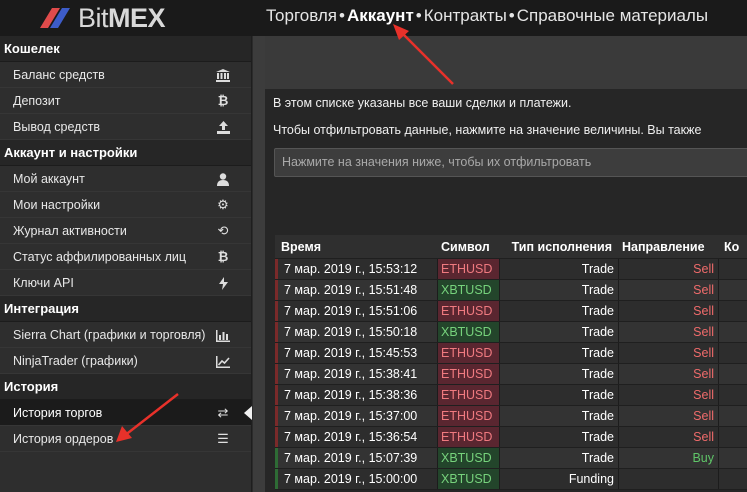  I want to click on cell-direction, so click(668, 479).